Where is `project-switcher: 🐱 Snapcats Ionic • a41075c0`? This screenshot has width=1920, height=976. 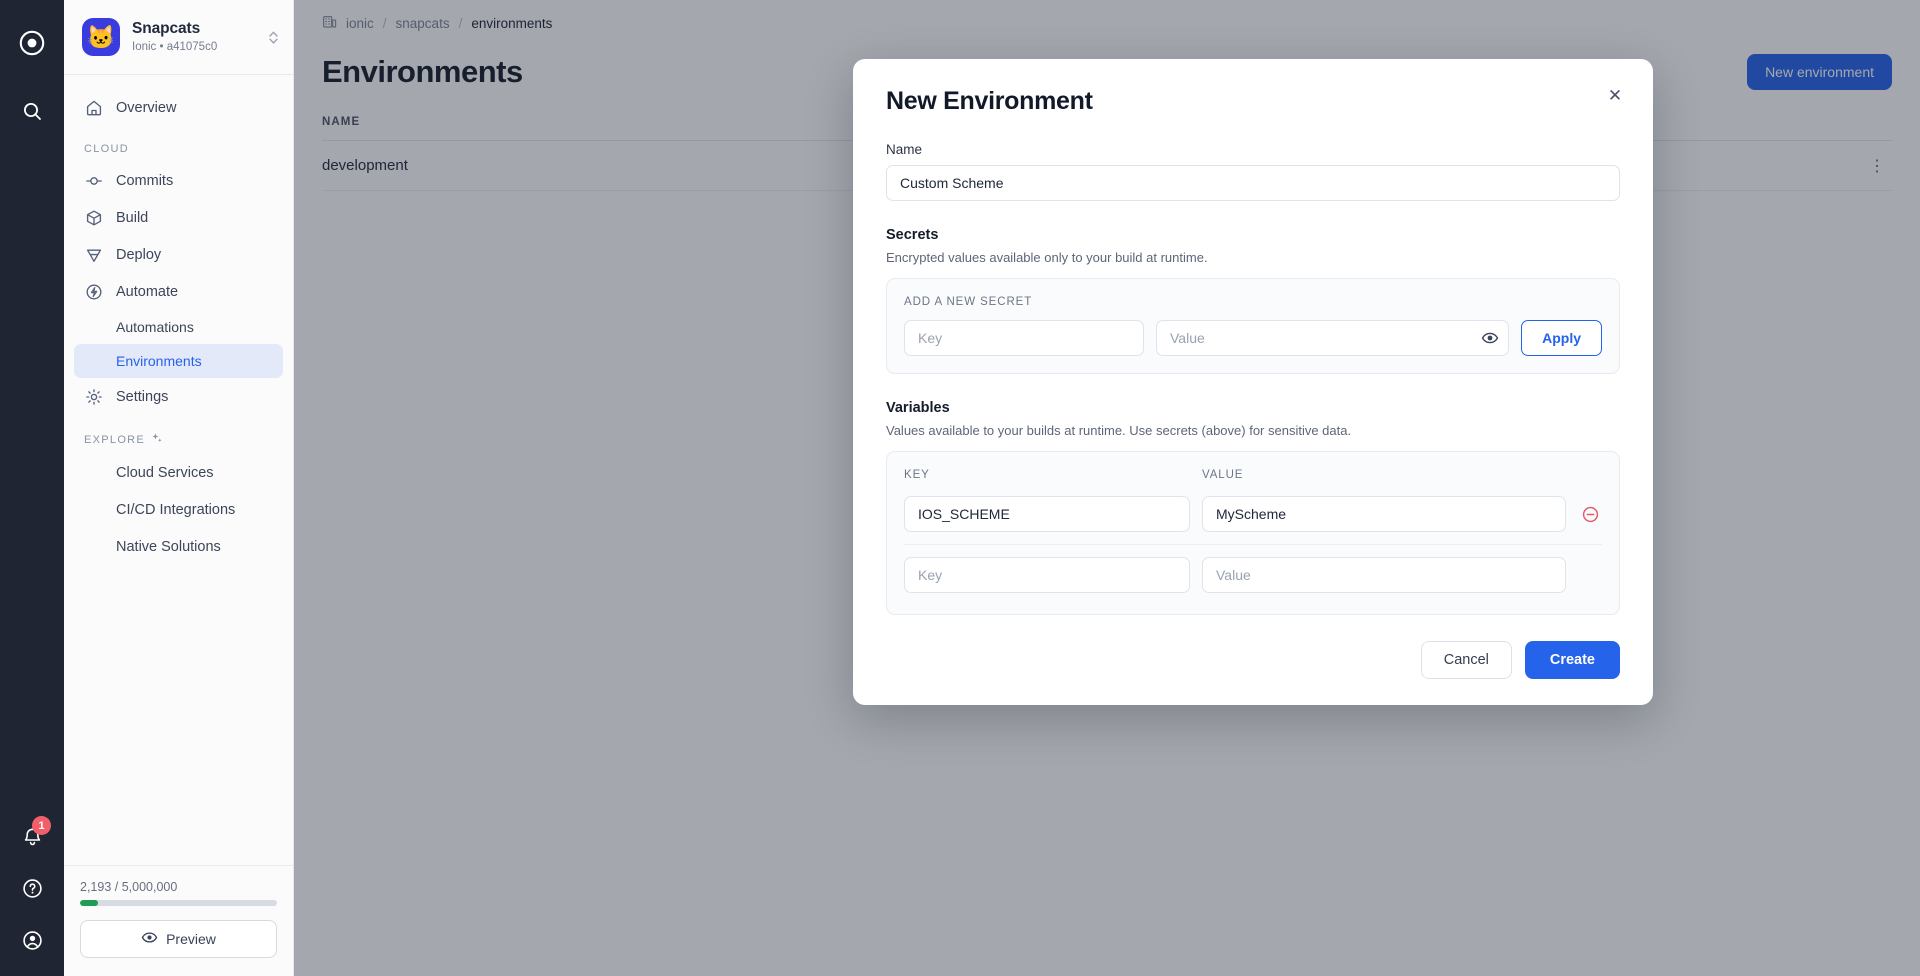 project-switcher: 🐱 Snapcats Ionic • a41075c0 is located at coordinates (178, 37).